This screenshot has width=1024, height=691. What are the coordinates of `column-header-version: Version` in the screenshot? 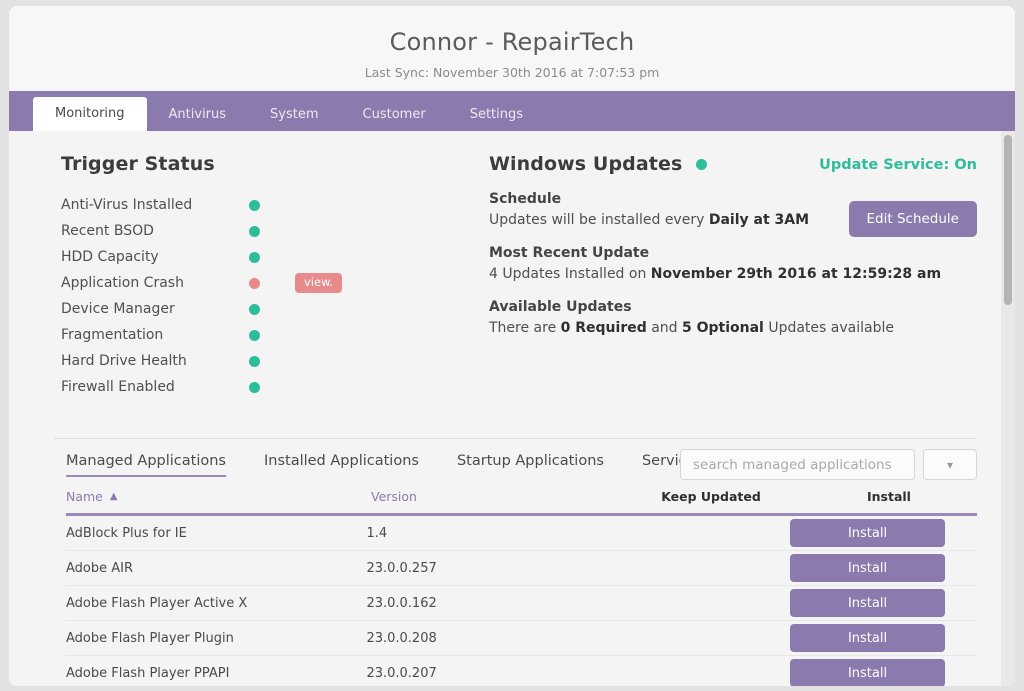 It's located at (496, 496).